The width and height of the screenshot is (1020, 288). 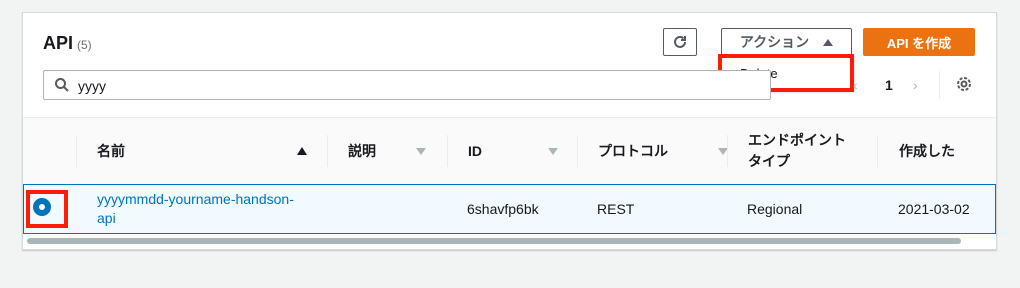 What do you see at coordinates (964, 84) in the screenshot?
I see `gear-icon` at bounding box center [964, 84].